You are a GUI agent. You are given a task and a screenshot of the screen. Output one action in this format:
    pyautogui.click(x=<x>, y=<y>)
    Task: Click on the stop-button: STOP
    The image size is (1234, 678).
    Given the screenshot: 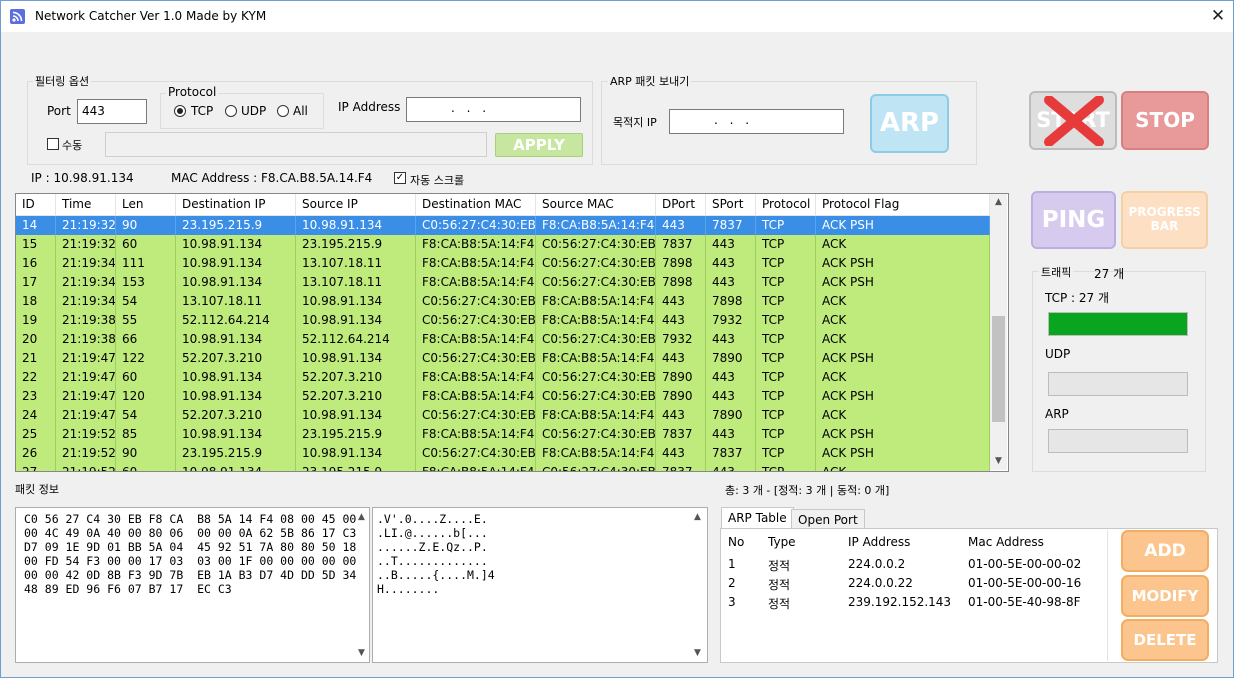 What is the action you would take?
    pyautogui.click(x=1165, y=120)
    